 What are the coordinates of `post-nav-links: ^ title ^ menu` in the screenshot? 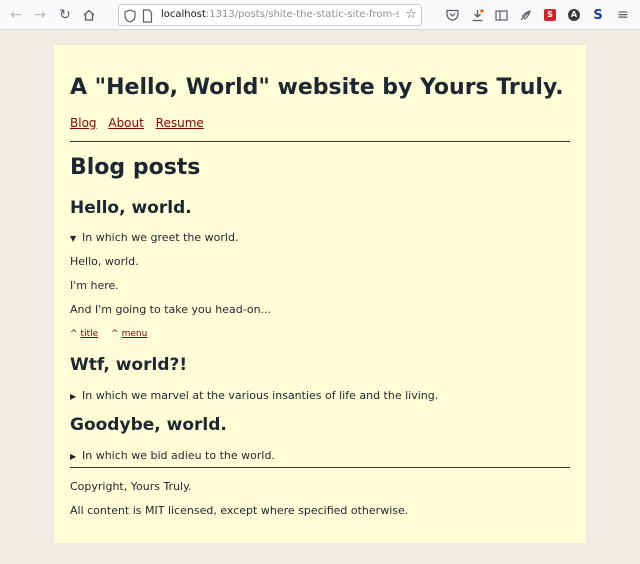 It's located at (109, 334).